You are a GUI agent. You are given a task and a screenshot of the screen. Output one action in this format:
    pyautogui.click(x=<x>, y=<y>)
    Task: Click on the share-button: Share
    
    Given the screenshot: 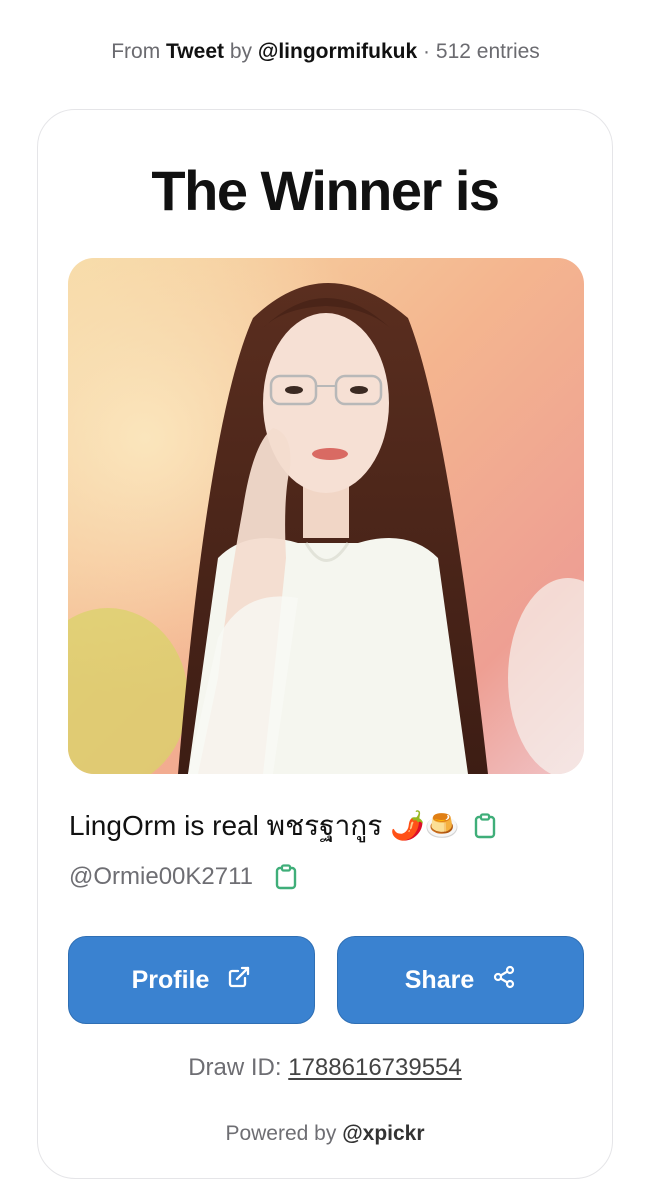 What is the action you would take?
    pyautogui.click(x=460, y=980)
    